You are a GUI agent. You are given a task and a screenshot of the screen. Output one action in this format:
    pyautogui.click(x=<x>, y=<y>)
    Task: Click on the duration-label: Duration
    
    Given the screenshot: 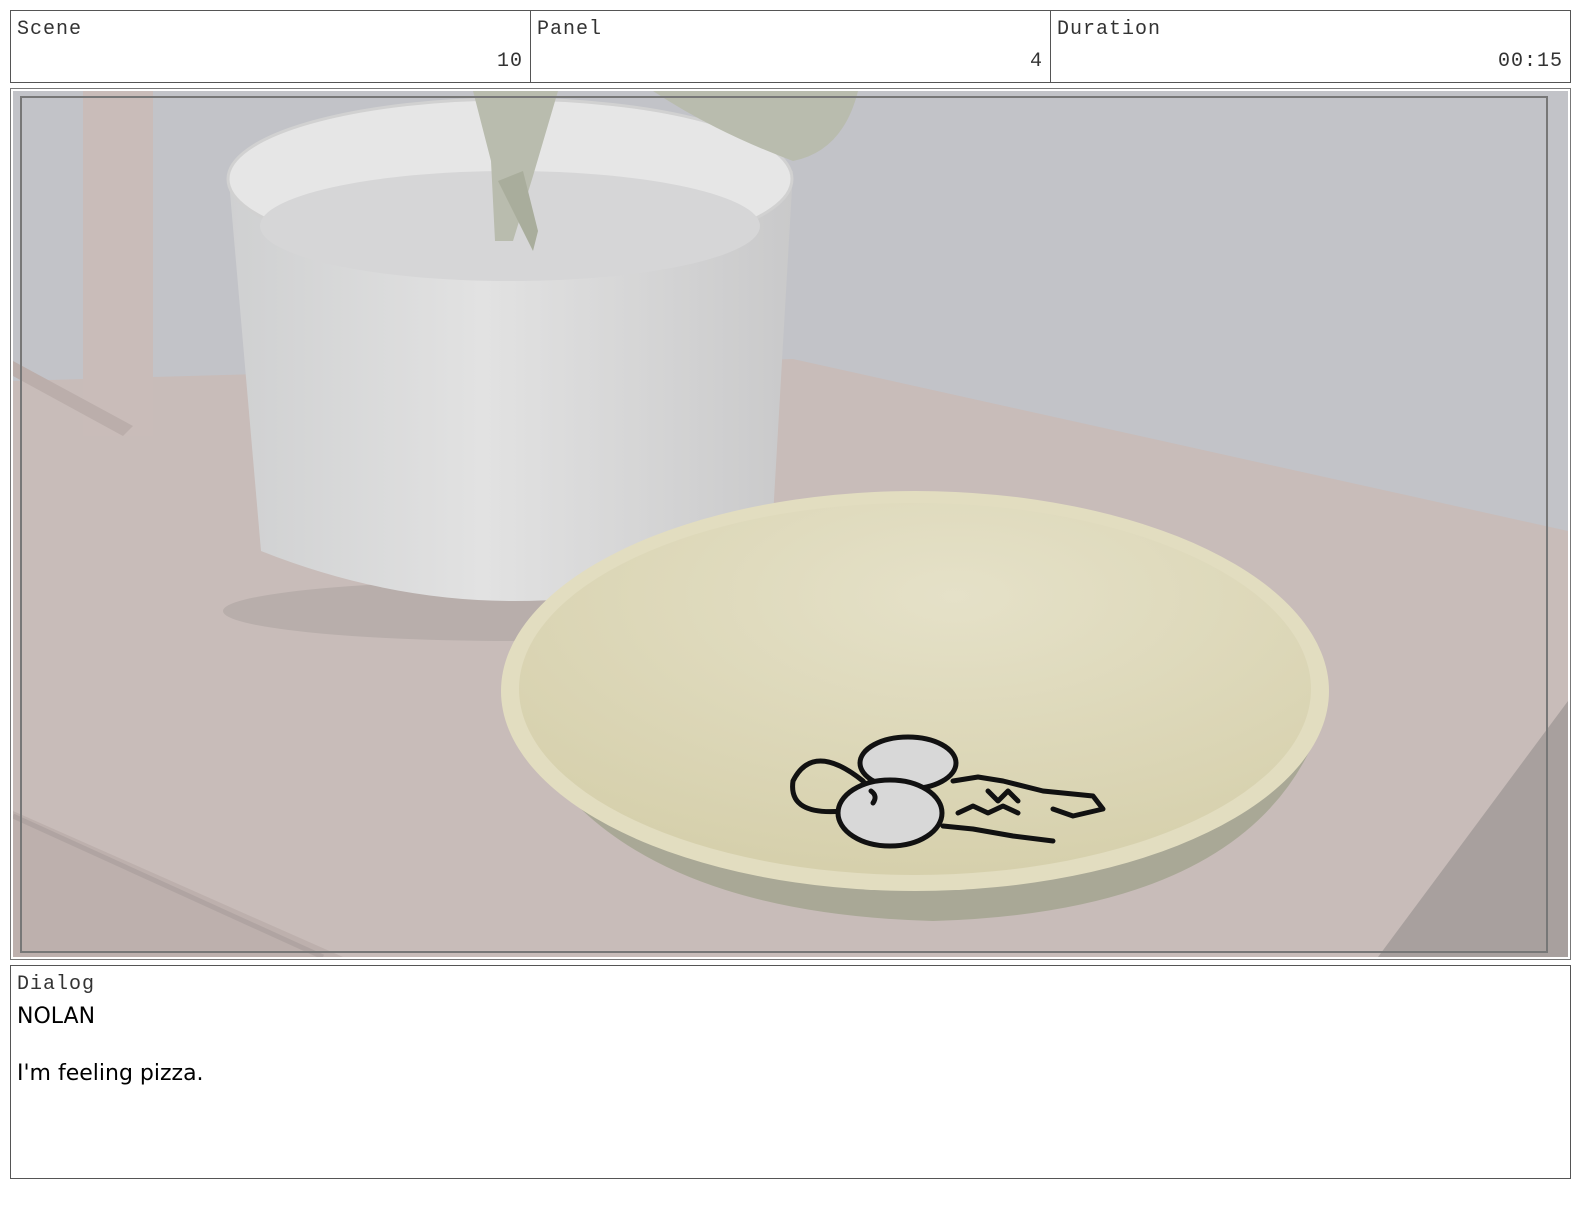 What is the action you would take?
    pyautogui.click(x=1109, y=29)
    